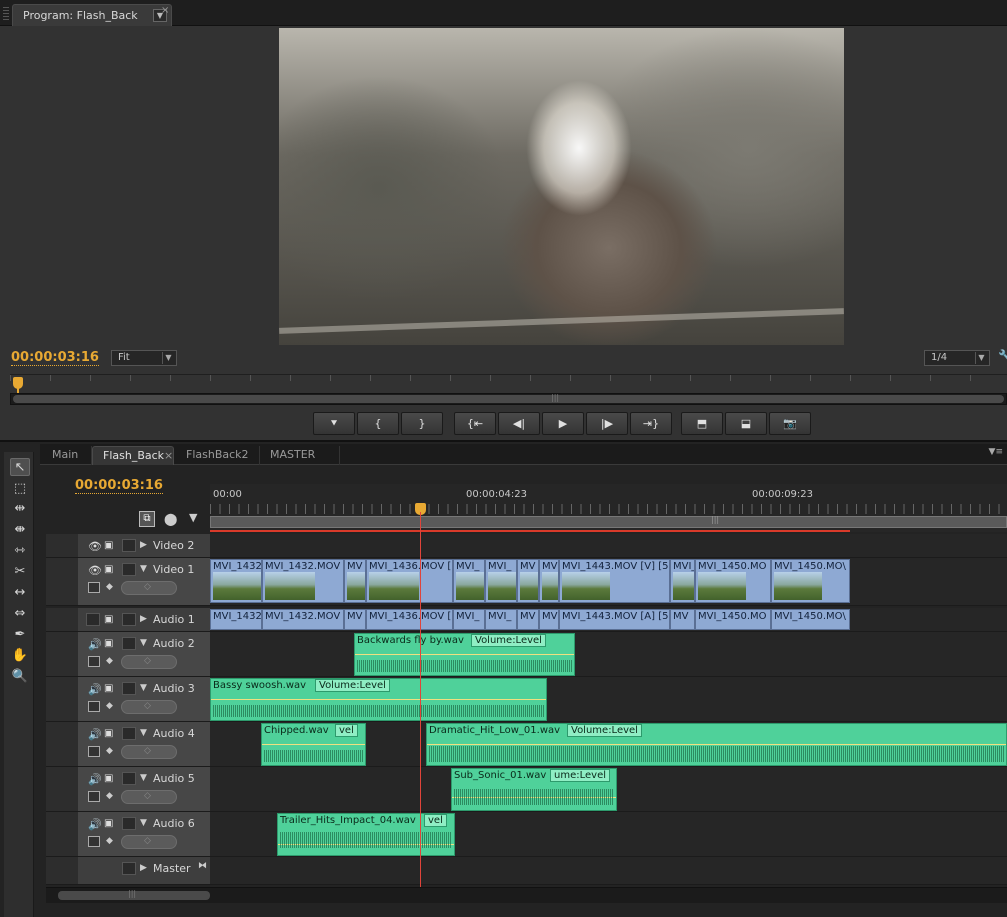 This screenshot has width=1007, height=917. I want to click on pen-tool-icon: ✒, so click(20, 635).